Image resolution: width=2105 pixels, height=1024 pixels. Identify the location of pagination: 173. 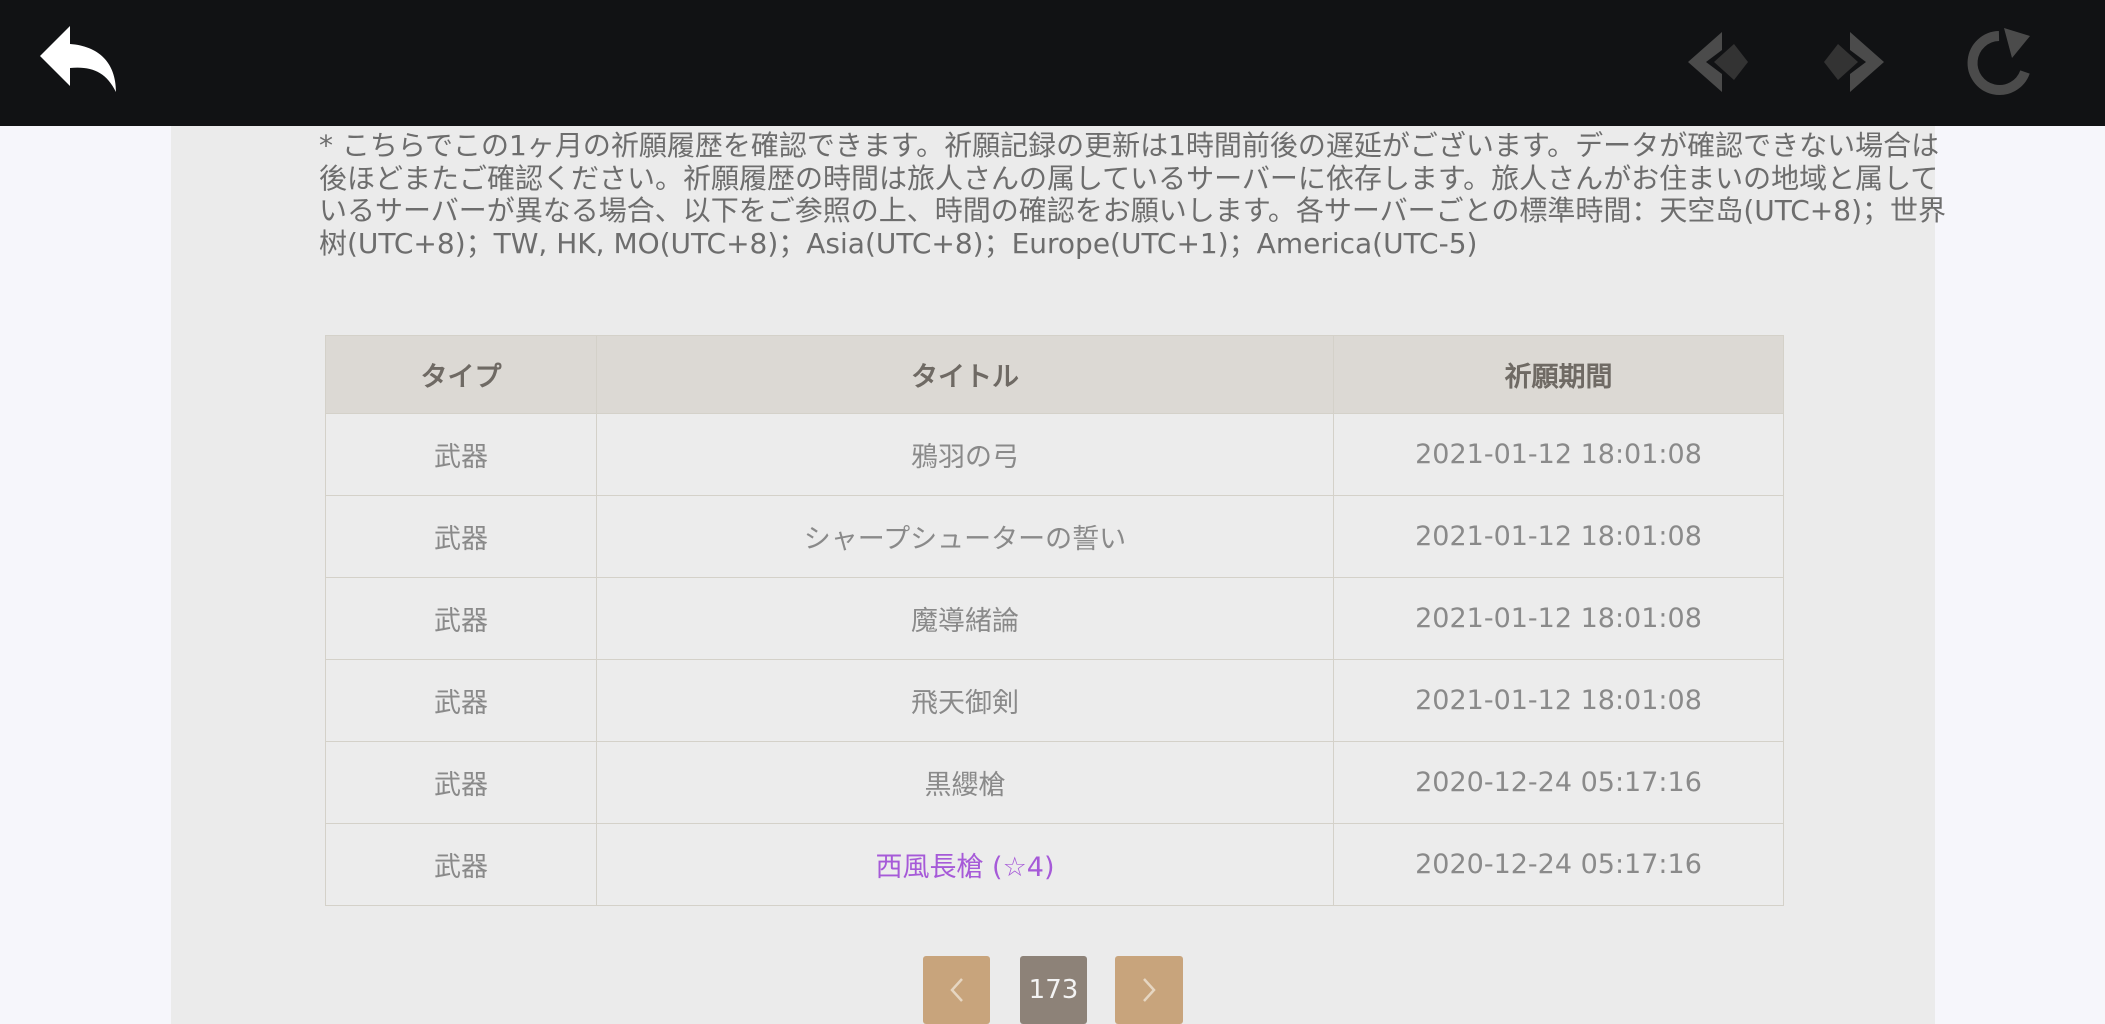
(1053, 990).